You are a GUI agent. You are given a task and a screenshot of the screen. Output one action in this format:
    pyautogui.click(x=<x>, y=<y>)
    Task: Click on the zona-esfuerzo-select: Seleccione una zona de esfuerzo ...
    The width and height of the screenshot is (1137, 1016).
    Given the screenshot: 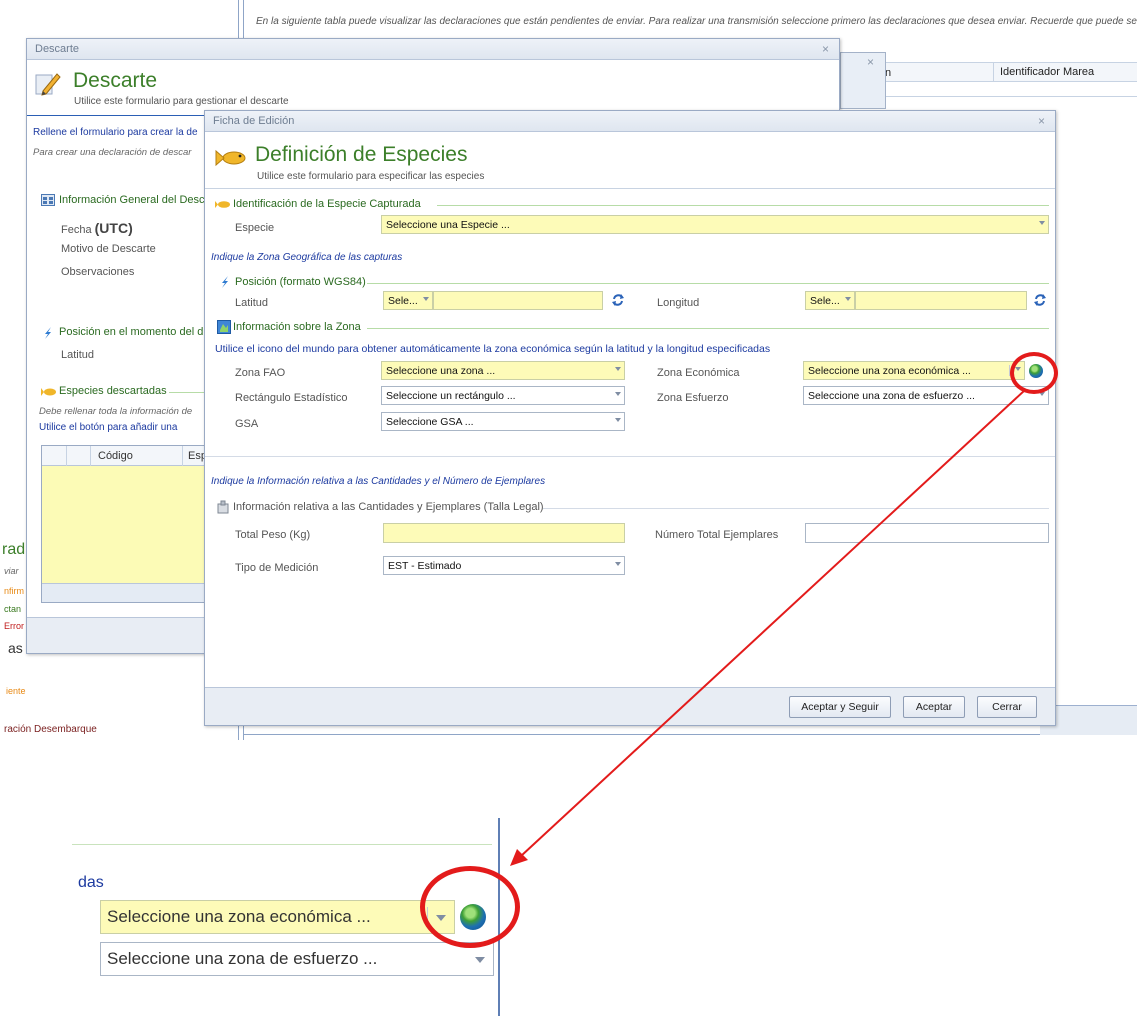 What is the action you would take?
    pyautogui.click(x=926, y=395)
    